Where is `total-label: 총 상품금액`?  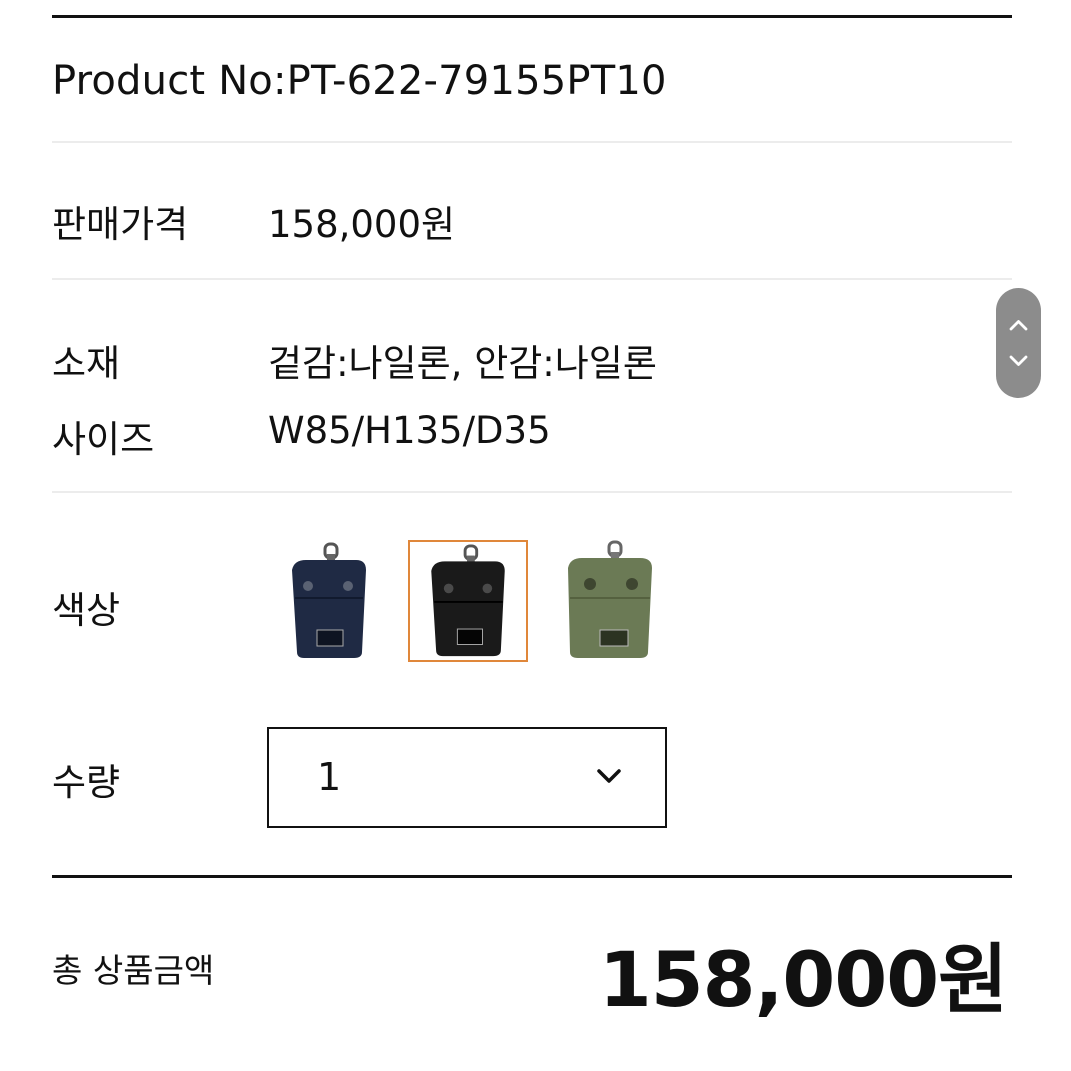
total-label: 총 상품금액 is located at coordinates (133, 970).